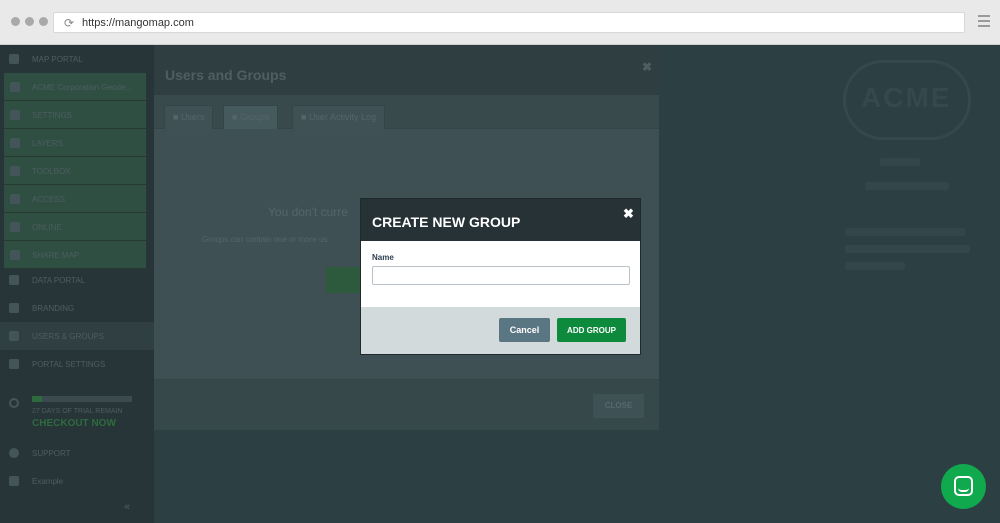  Describe the element at coordinates (15, 143) in the screenshot. I see `layers-icon` at that location.